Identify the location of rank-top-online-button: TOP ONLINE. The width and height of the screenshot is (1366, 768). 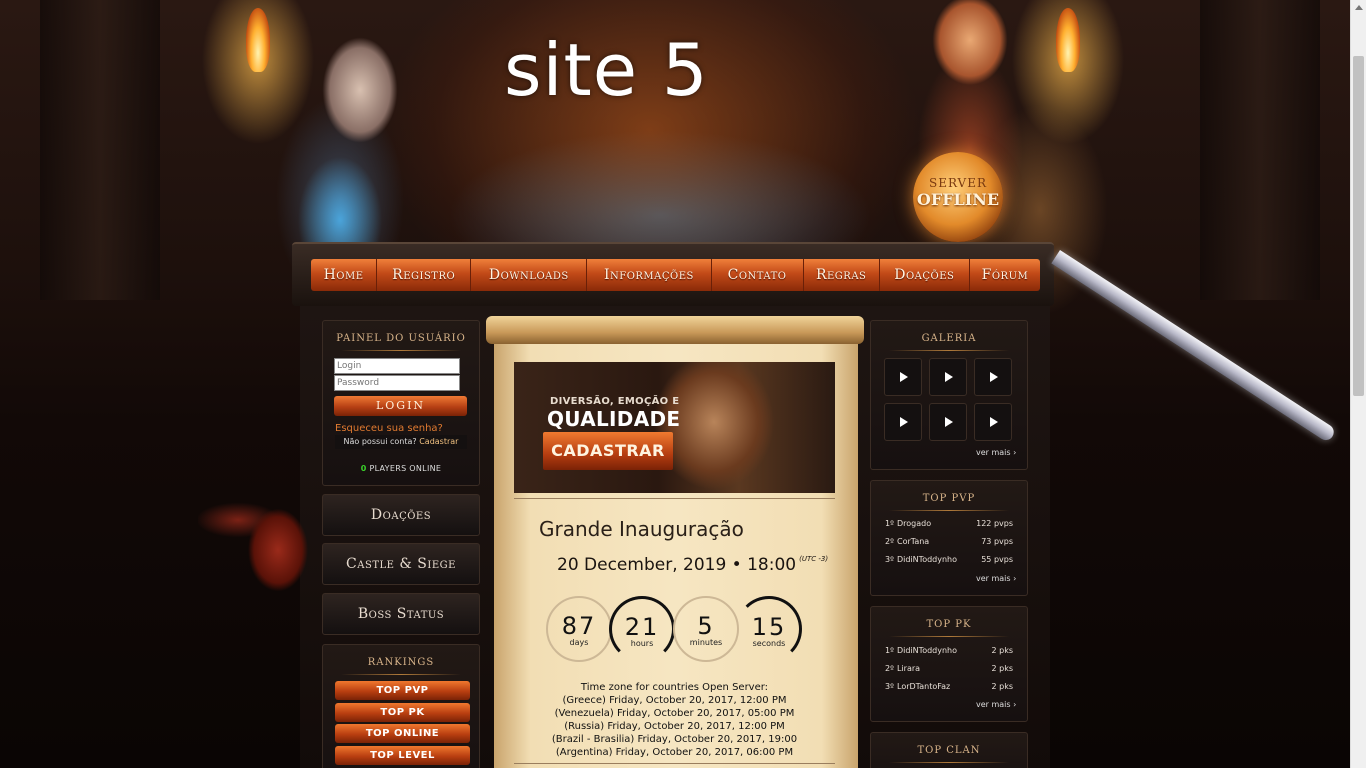
(402, 733).